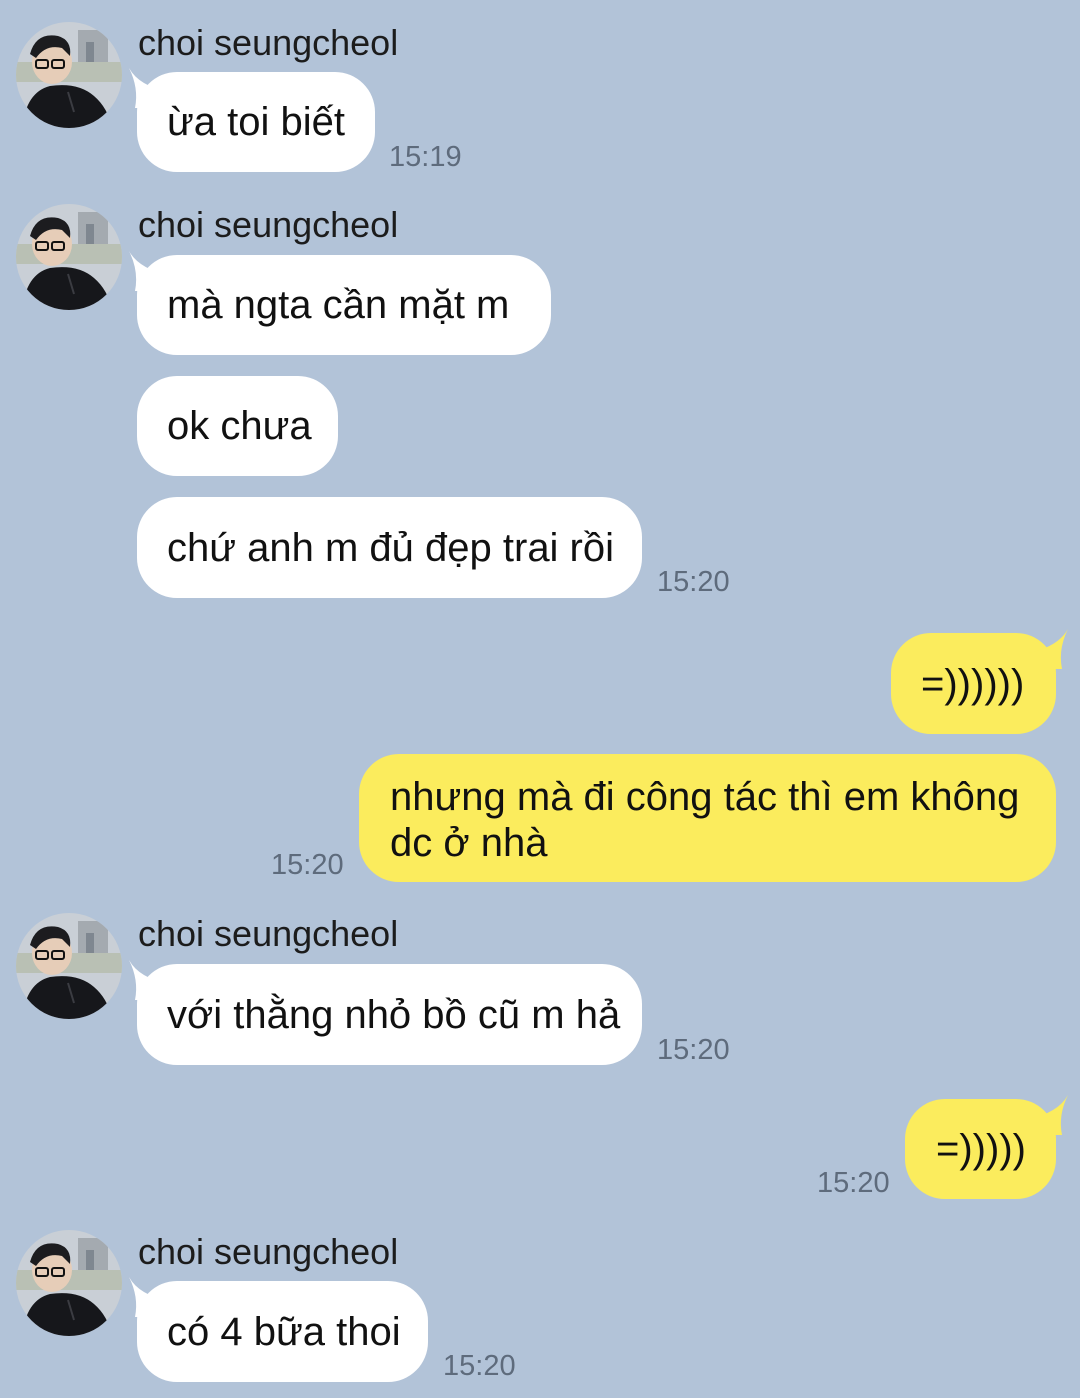 Image resolution: width=1080 pixels, height=1398 pixels. I want to click on message-bubble-outgoing: =))))), so click(986, 1147).